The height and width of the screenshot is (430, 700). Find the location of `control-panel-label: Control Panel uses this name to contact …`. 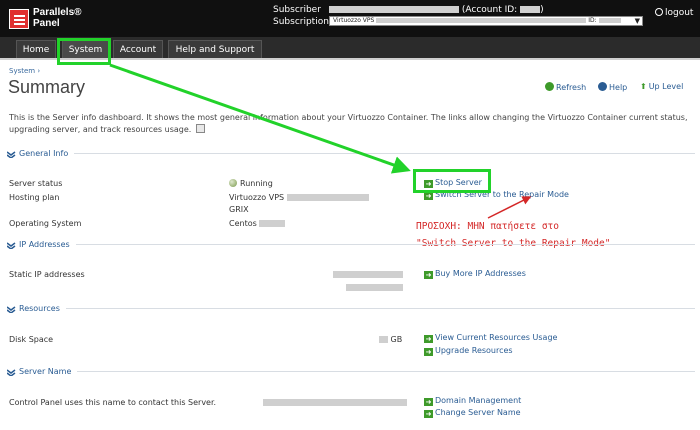

control-panel-label: Control Panel uses this name to contact … is located at coordinates (113, 402).